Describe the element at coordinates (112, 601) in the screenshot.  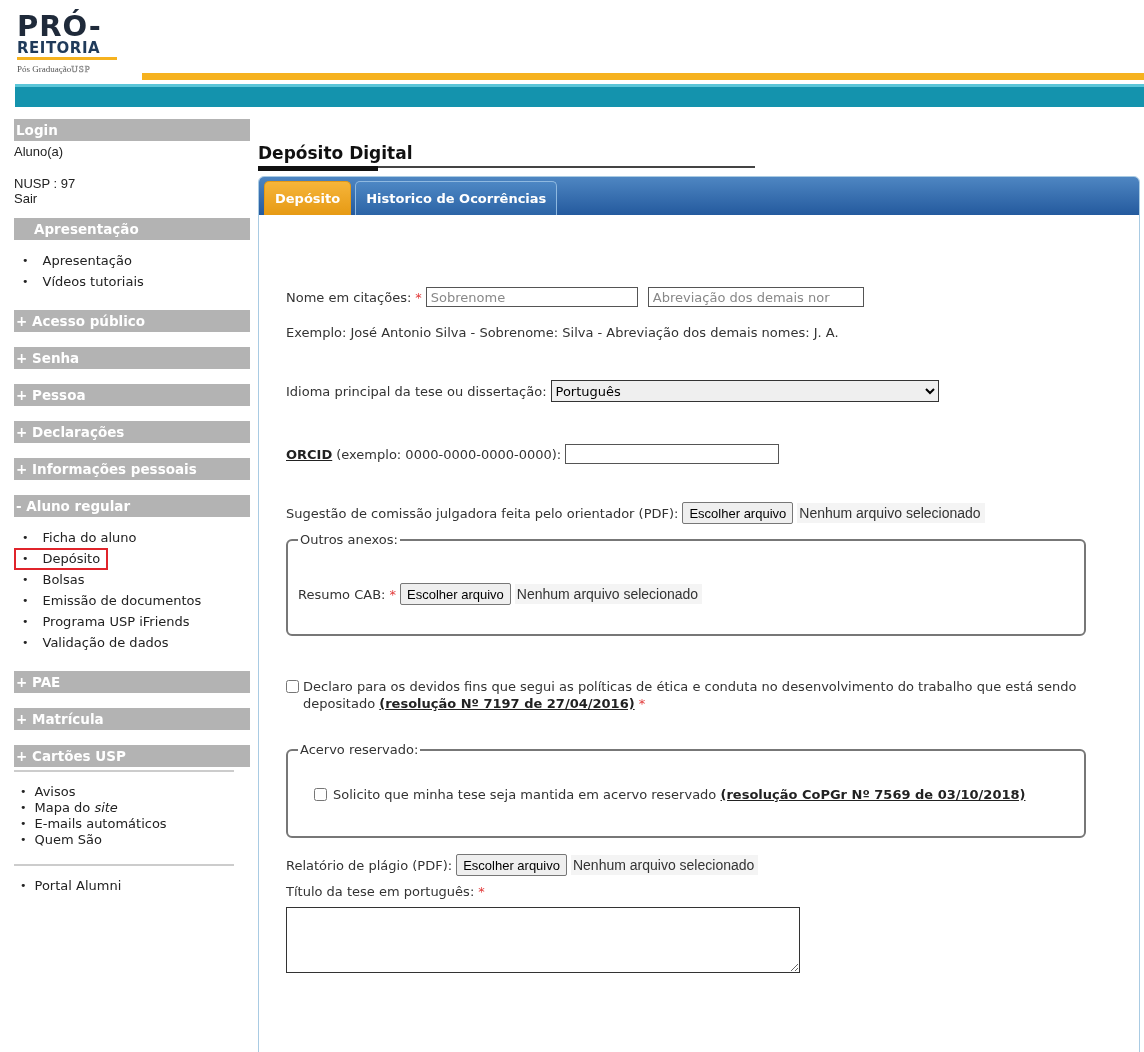
I see `menu-item: • Emissão de documentos` at that location.